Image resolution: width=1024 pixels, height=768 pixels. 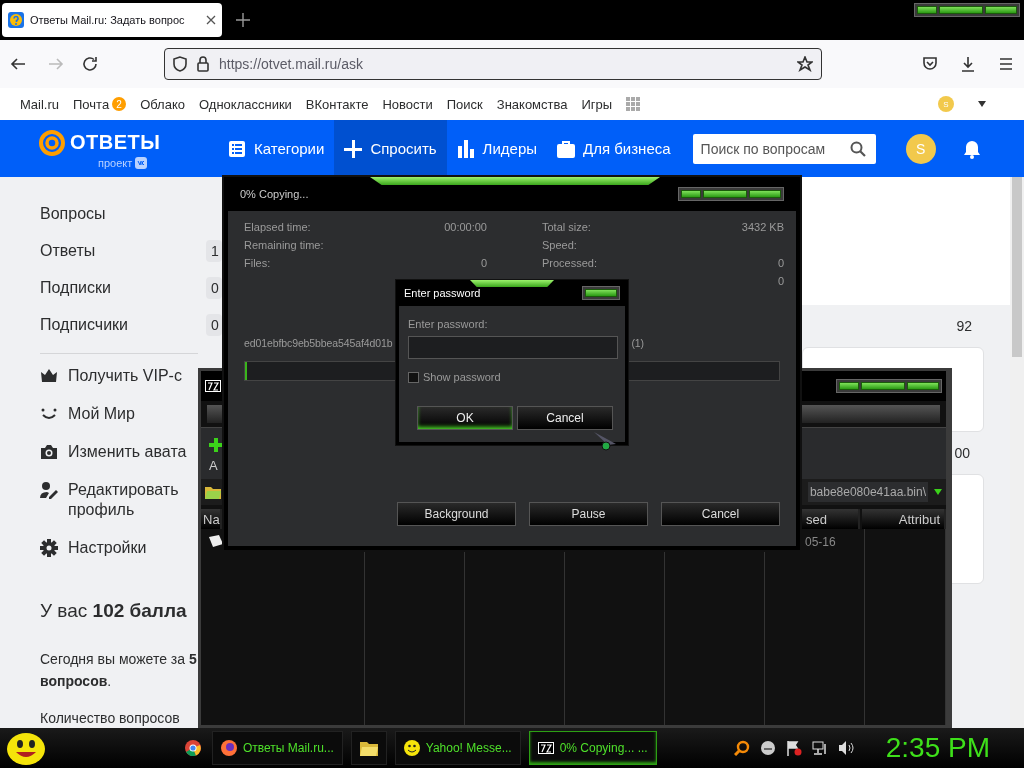 I want to click on portal-link: Знакомства, so click(x=532, y=104).